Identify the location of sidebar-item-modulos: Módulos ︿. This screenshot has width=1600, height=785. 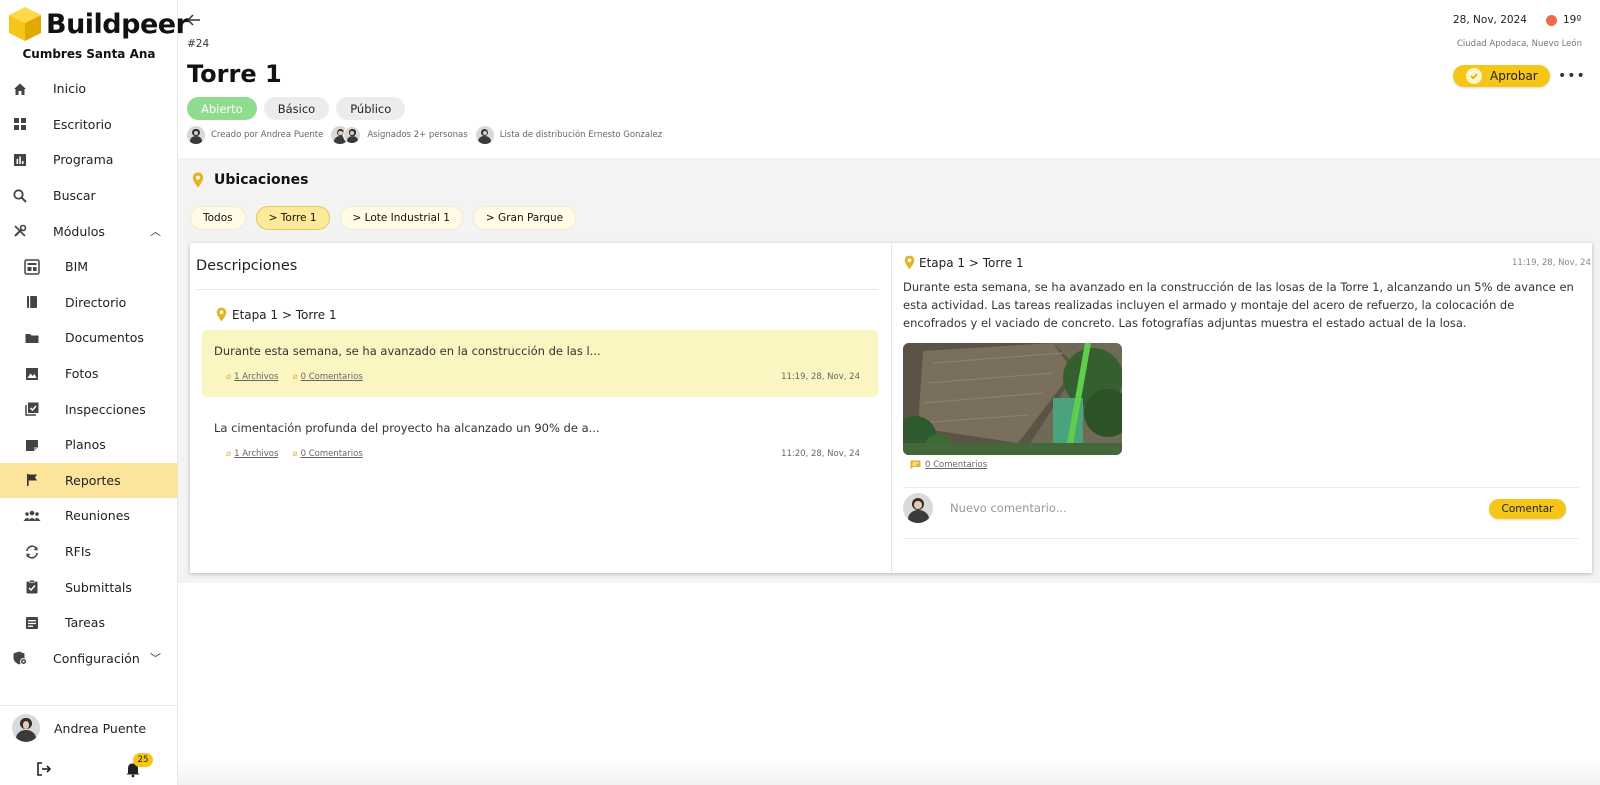
(89, 231).